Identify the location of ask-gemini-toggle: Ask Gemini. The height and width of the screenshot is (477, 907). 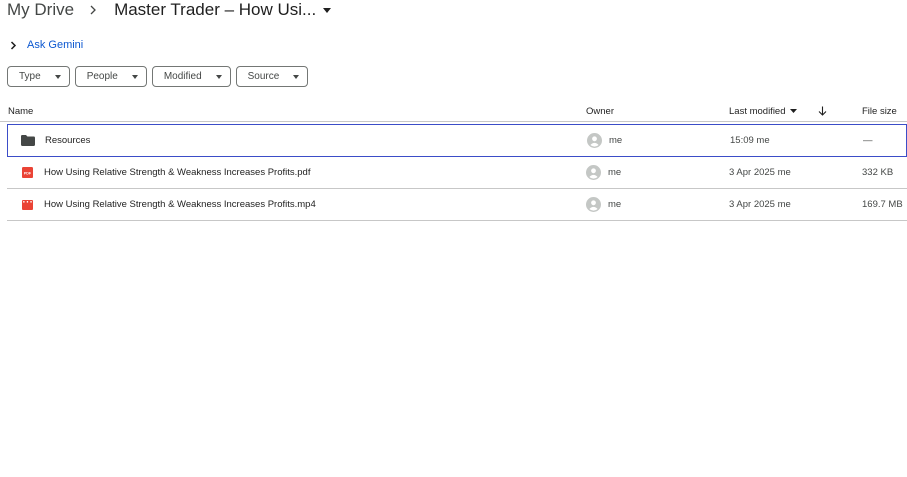
(46, 45).